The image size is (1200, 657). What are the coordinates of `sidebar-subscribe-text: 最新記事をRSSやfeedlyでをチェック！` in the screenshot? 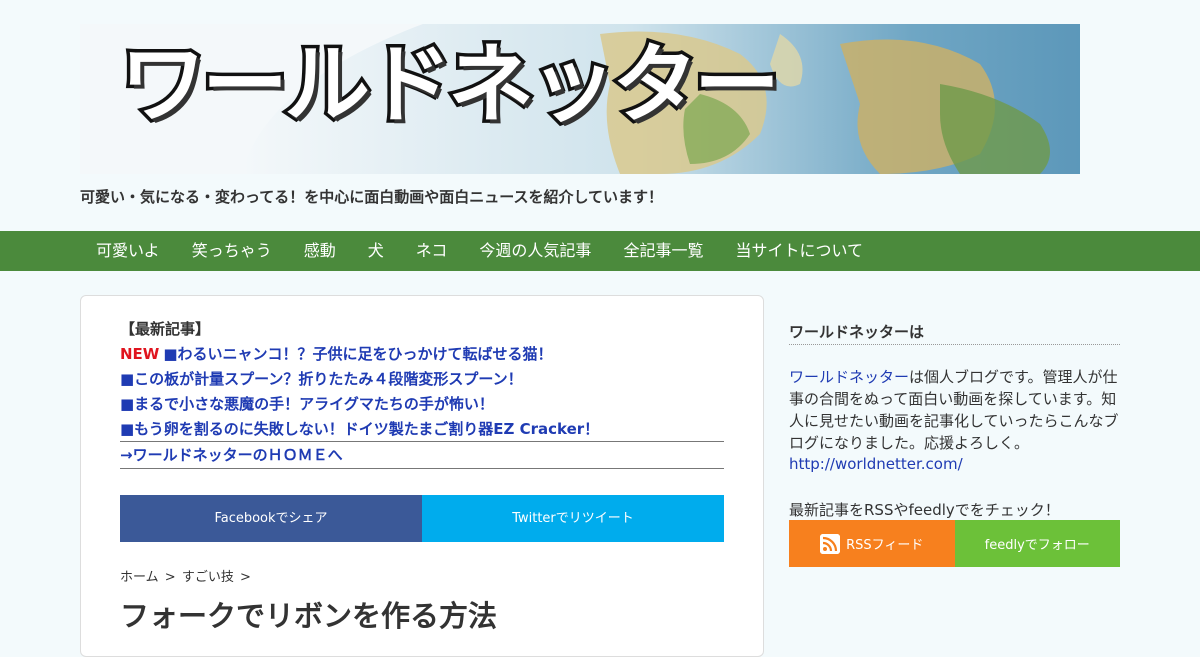 It's located at (924, 510).